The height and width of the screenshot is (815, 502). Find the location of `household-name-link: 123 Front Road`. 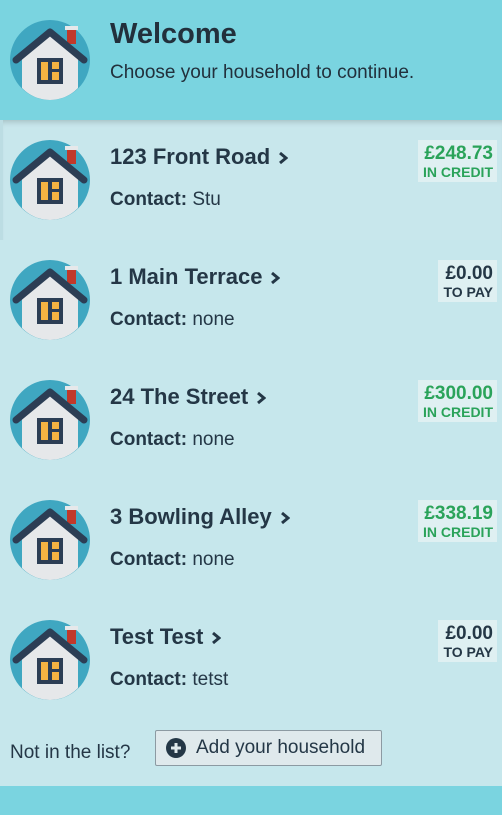

household-name-link: 123 Front Road is located at coordinates (199, 157).